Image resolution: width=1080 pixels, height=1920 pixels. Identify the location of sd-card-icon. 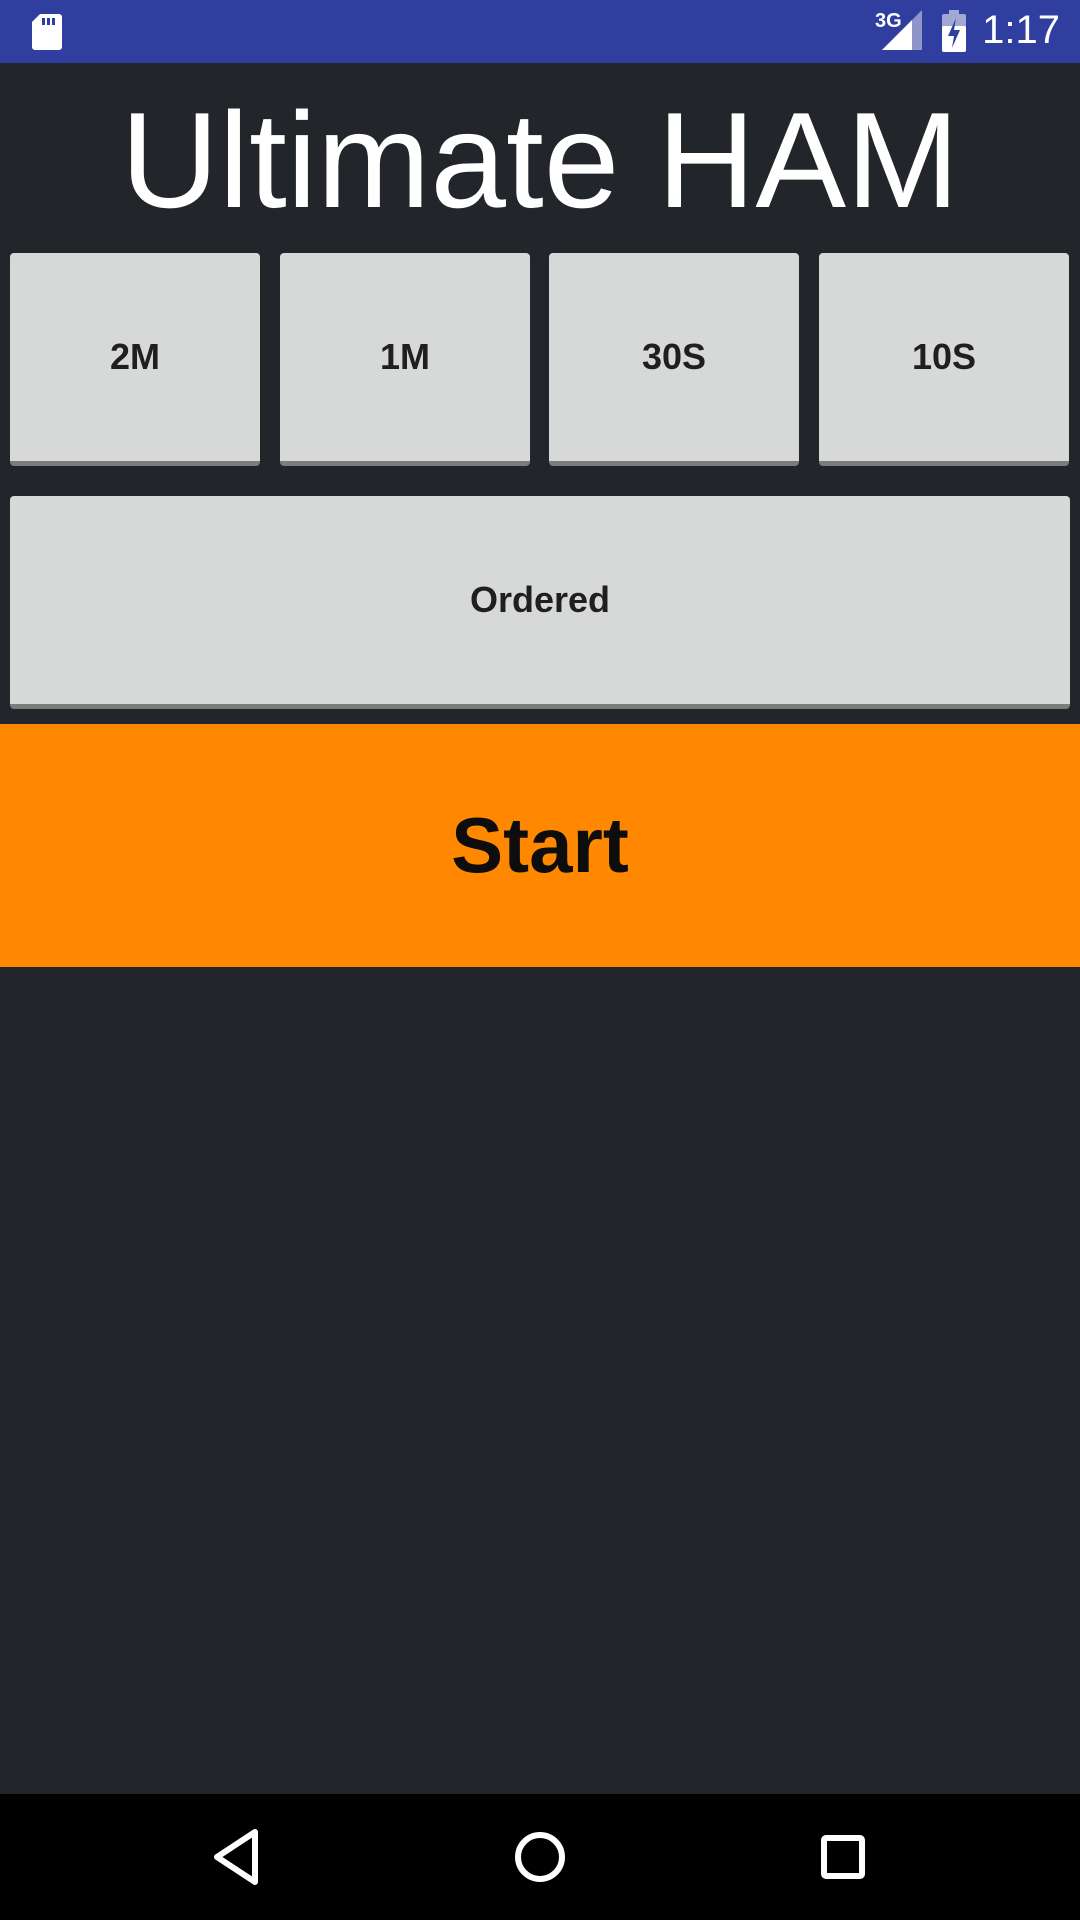
(47, 32).